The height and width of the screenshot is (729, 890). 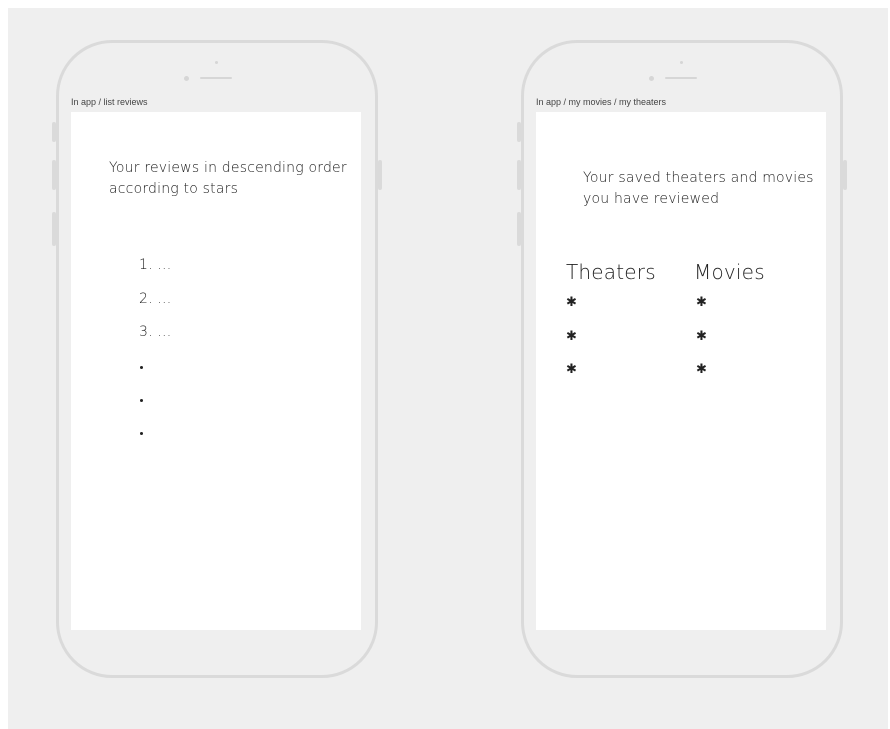 I want to click on screen-label: In app / my movies / my theaters, so click(x=601, y=102).